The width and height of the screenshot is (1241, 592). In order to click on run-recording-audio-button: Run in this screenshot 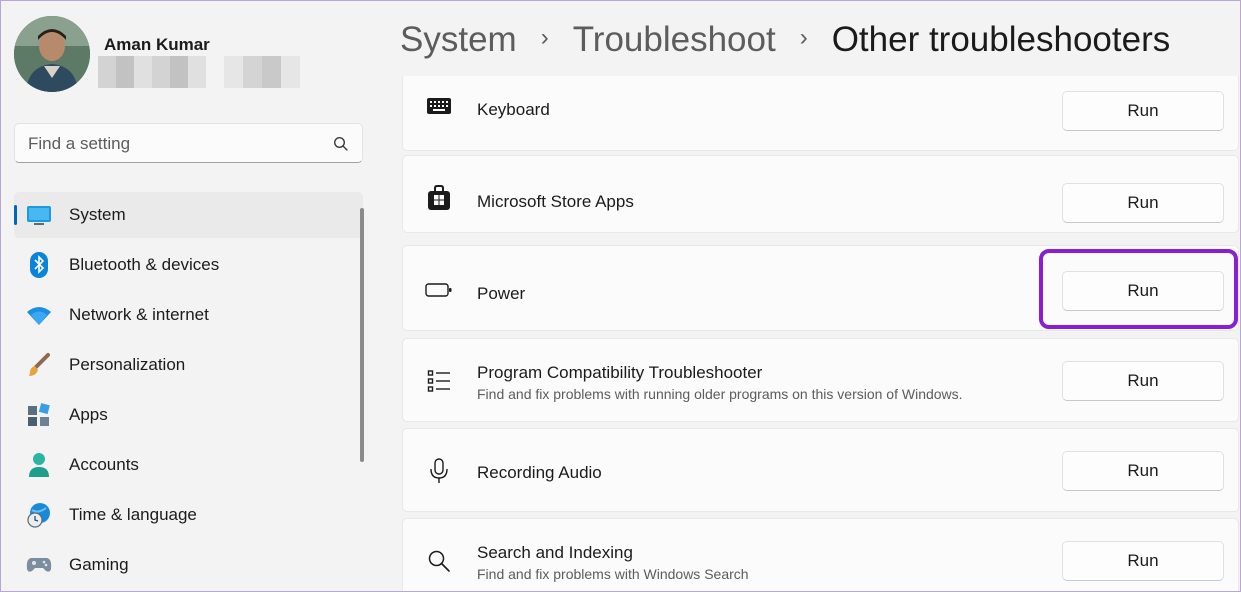, I will do `click(1143, 471)`.